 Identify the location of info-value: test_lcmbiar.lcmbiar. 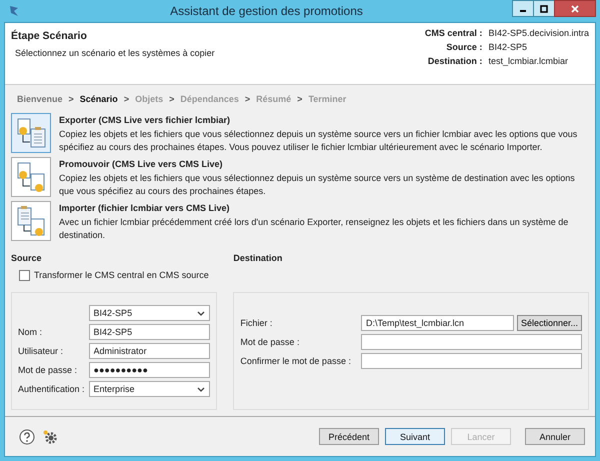
(528, 61).